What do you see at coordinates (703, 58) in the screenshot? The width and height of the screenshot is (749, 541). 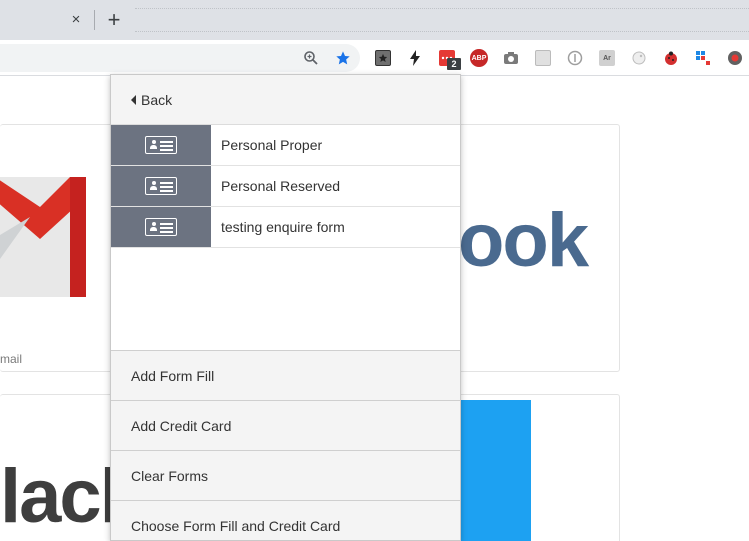 I see `ext-grid-icon` at bounding box center [703, 58].